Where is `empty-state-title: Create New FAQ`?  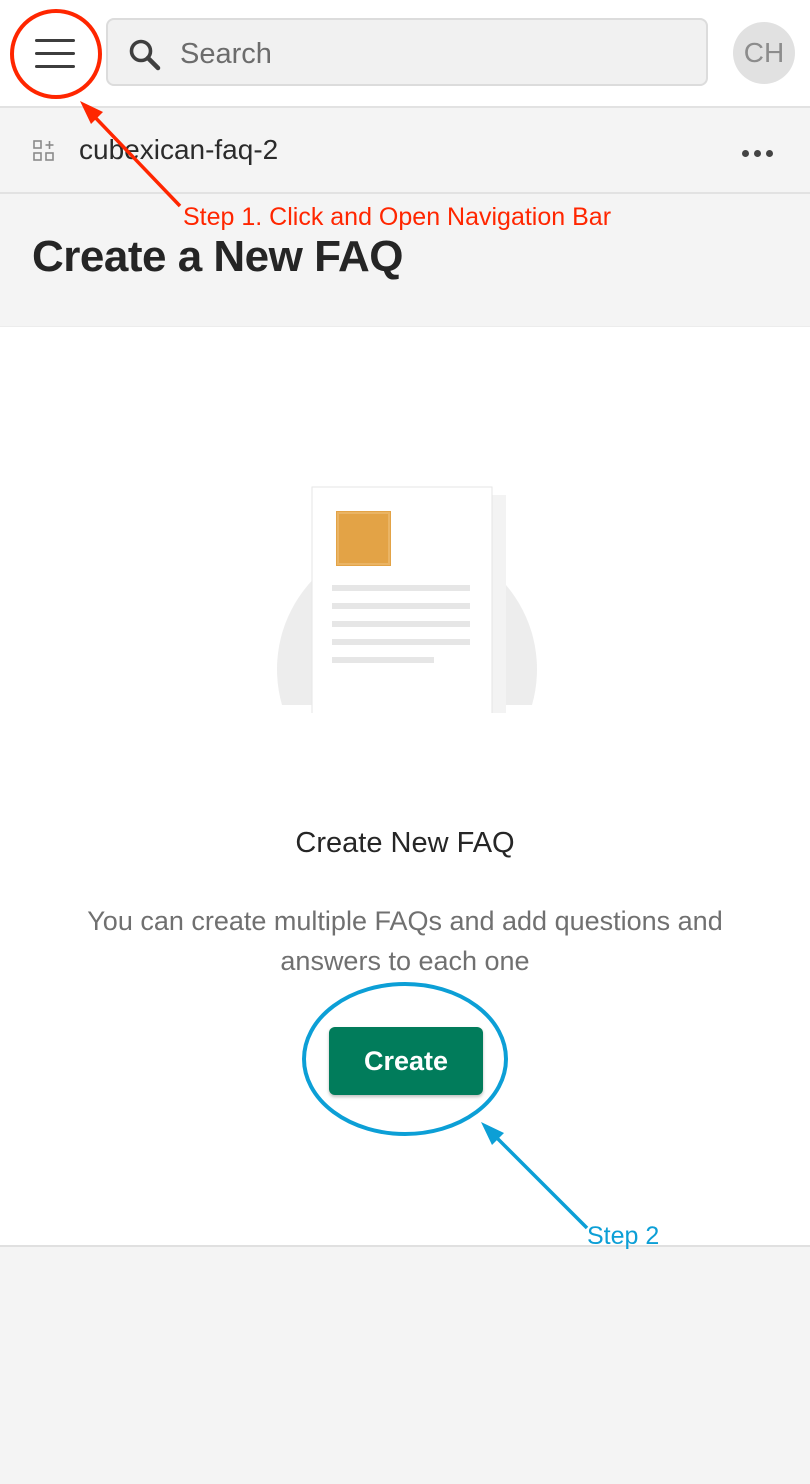
empty-state-title: Create New FAQ is located at coordinates (405, 843).